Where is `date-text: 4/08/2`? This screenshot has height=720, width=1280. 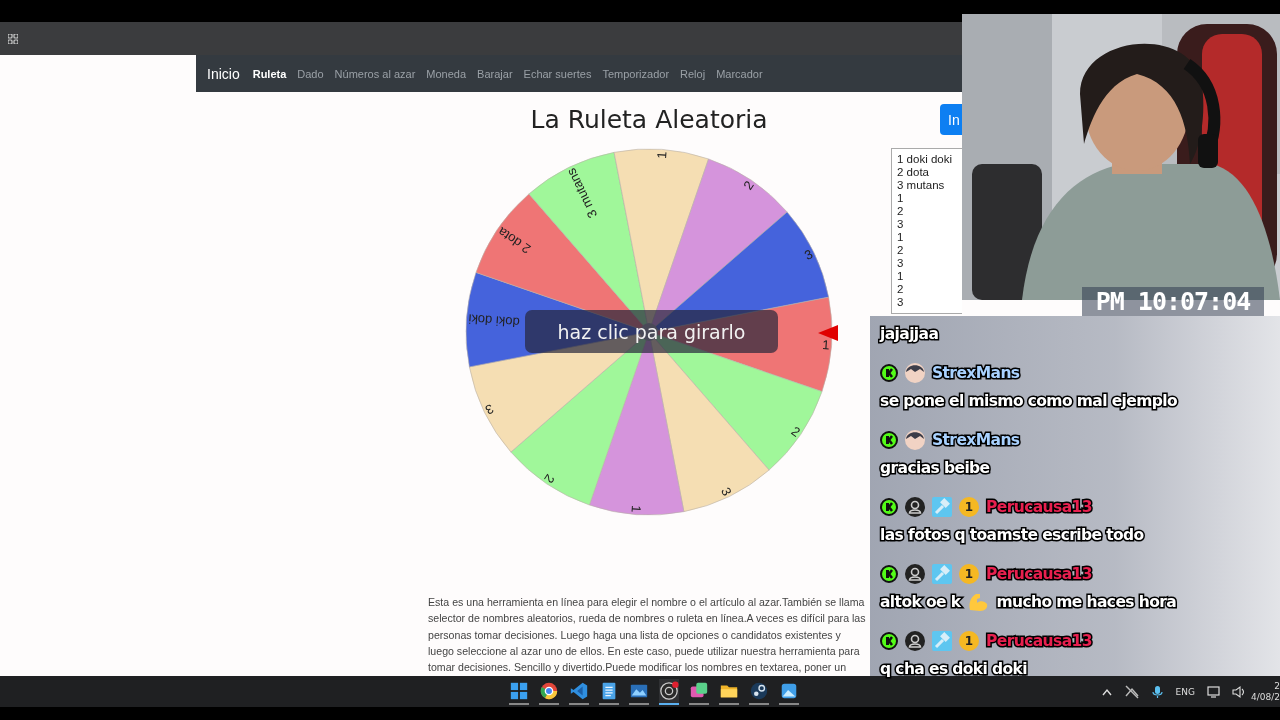
date-text: 4/08/2 is located at coordinates (1265, 697).